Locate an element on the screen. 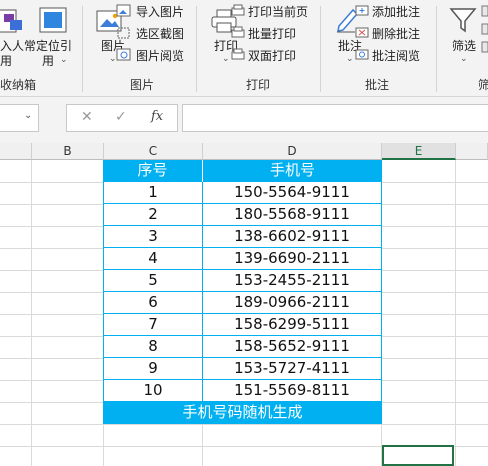 This screenshot has height=466, width=488. picture-view-icon is located at coordinates (123, 54).